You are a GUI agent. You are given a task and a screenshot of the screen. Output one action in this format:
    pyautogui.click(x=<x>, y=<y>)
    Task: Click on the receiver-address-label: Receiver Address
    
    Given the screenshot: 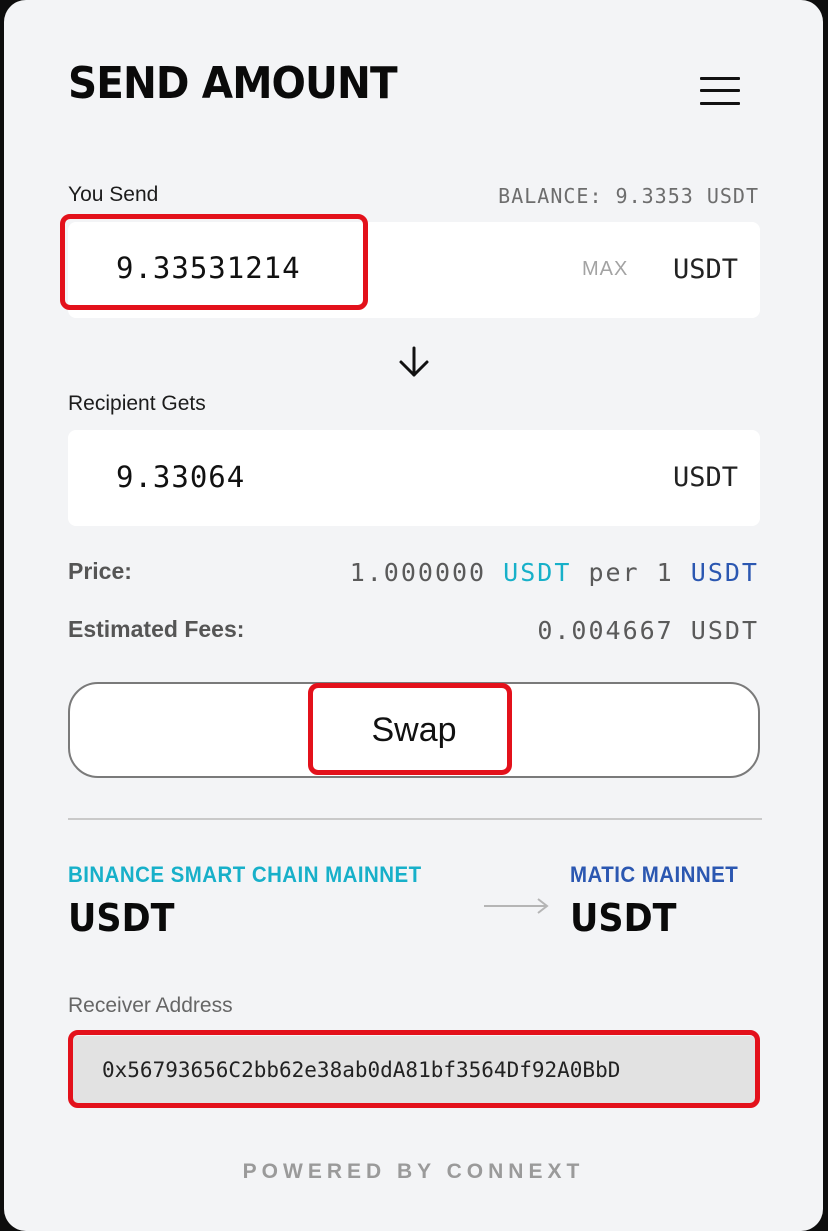 What is the action you would take?
    pyautogui.click(x=150, y=1005)
    